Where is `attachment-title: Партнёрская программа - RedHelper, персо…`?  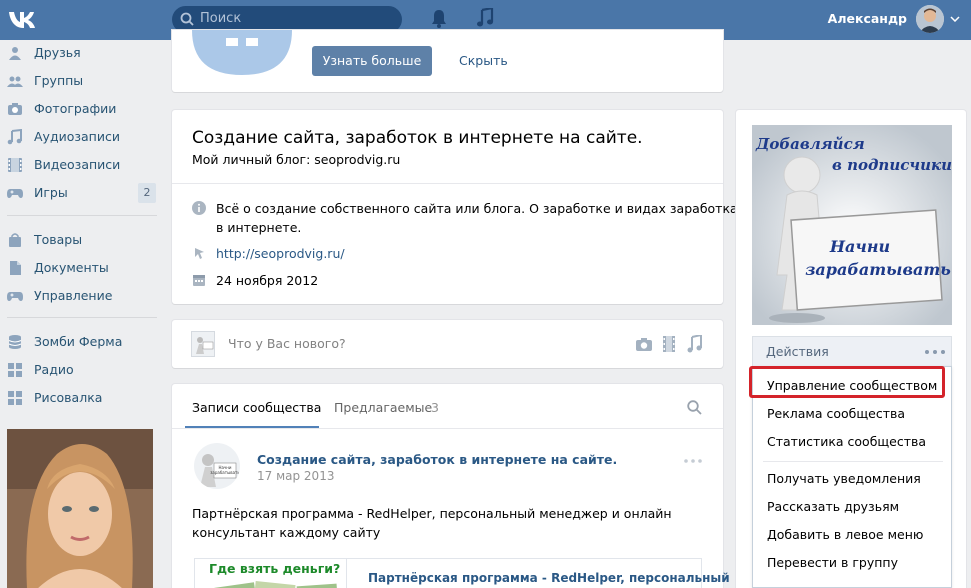 attachment-title: Партнёрская программа - RedHelper, персо… is located at coordinates (549, 578).